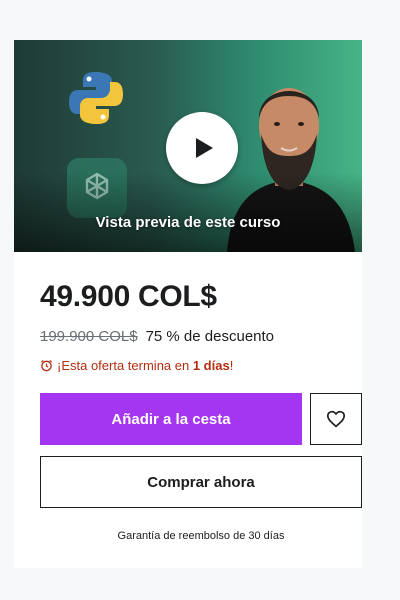  What do you see at coordinates (188, 212) in the screenshot?
I see `preview-overlay` at bounding box center [188, 212].